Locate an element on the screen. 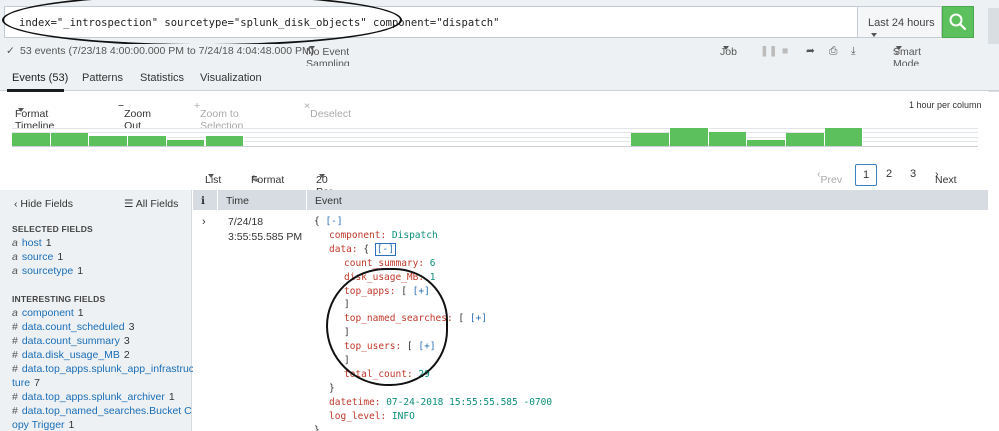  deselect-button: × Deselect is located at coordinates (327, 110).